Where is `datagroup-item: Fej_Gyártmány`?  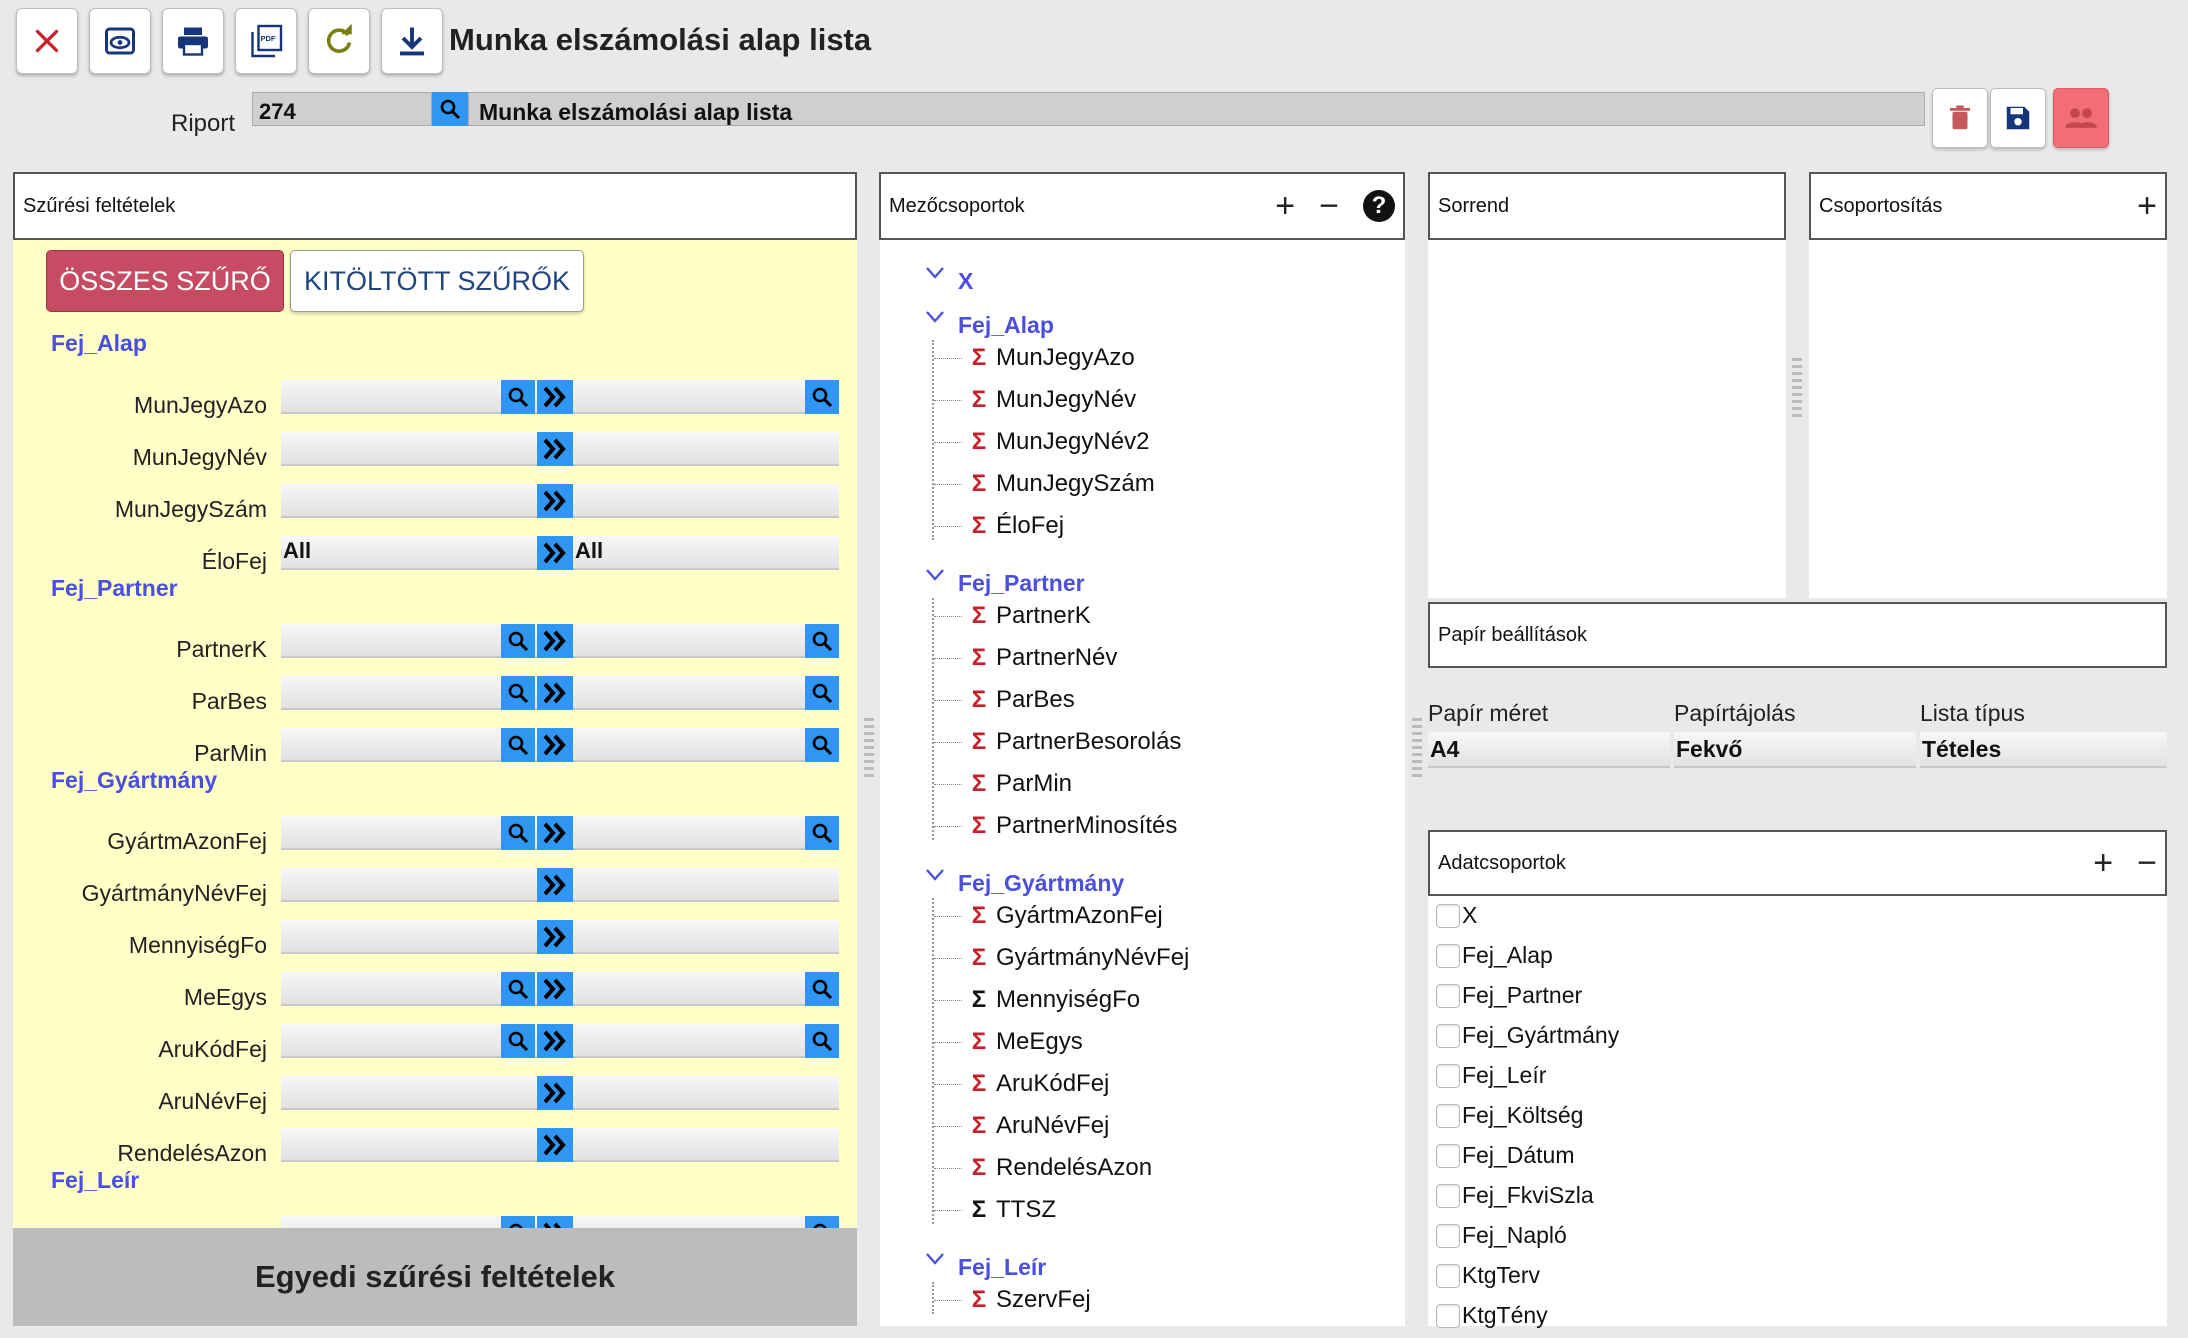
datagroup-item: Fej_Gyártmány is located at coordinates (1527, 1035).